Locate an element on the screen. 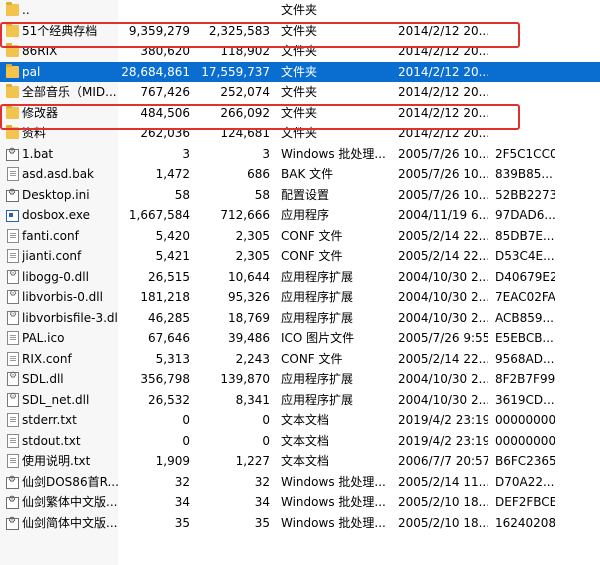 The height and width of the screenshot is (565, 600). file-type: BAK 文件 is located at coordinates (307, 174).